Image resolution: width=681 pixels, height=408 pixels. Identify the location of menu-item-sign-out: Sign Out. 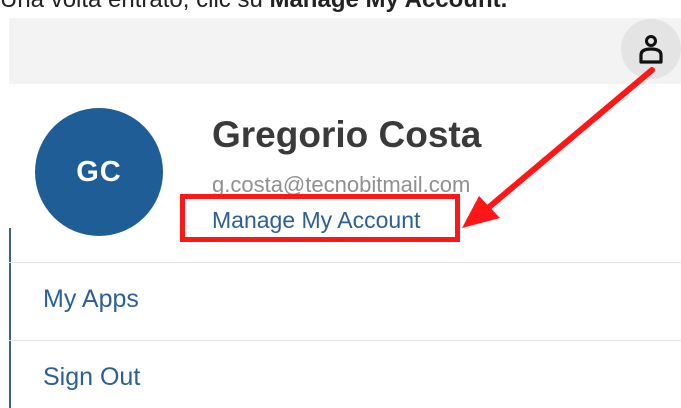
(91, 377).